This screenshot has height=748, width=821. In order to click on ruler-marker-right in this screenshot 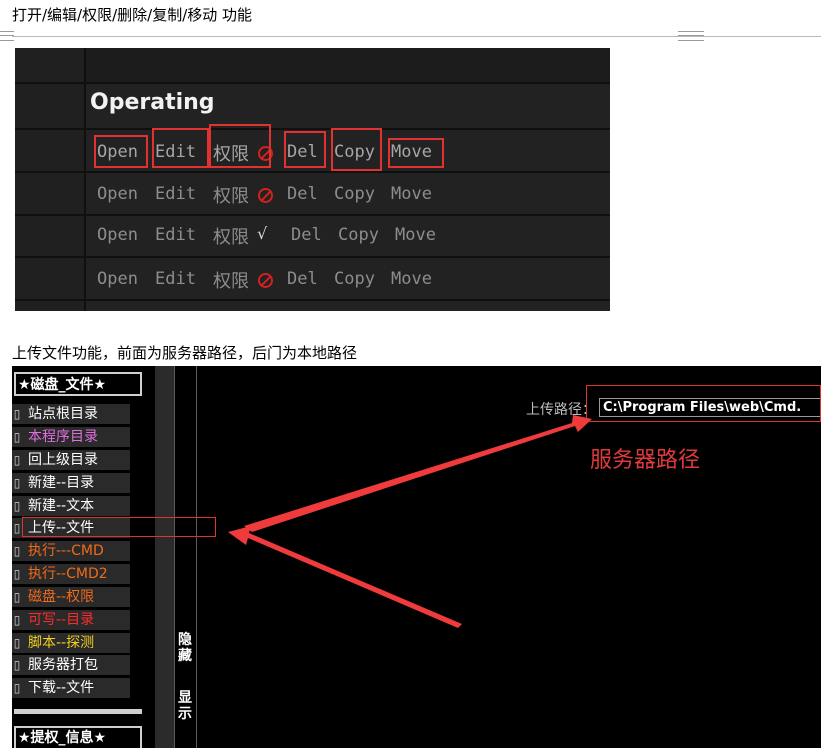, I will do `click(691, 36)`.